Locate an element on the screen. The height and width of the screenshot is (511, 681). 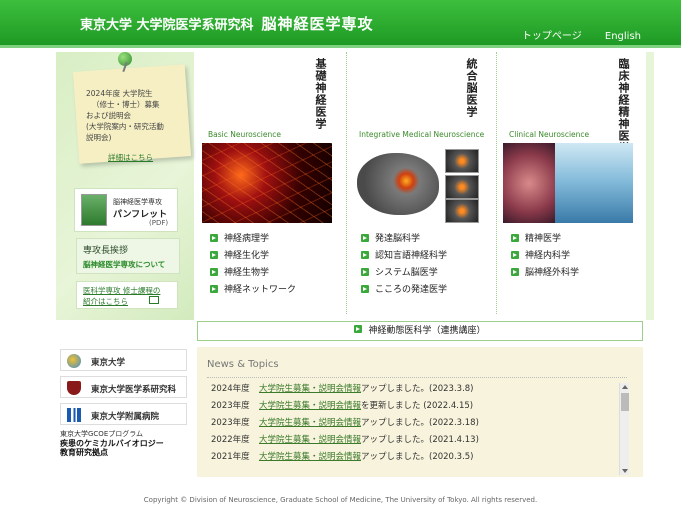
scroll-thumb is located at coordinates (625, 402).